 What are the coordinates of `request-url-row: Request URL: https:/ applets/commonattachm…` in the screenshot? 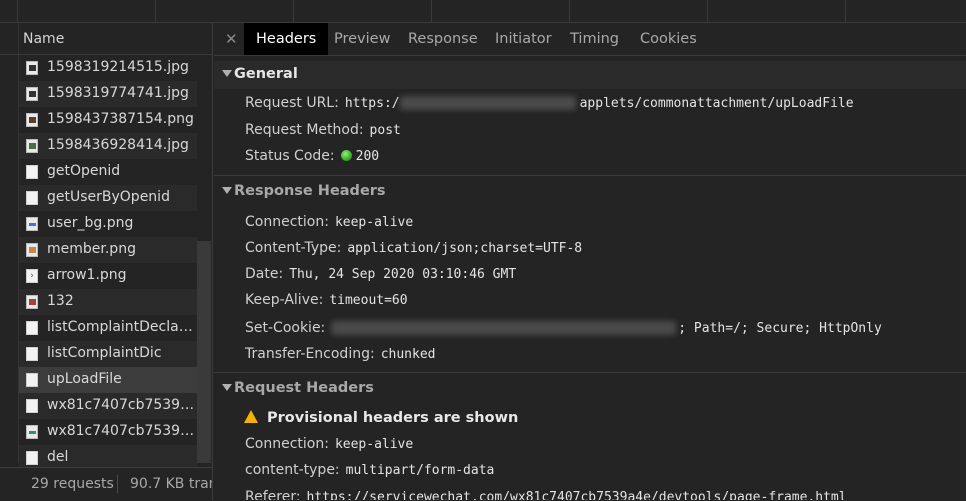 It's located at (549, 103).